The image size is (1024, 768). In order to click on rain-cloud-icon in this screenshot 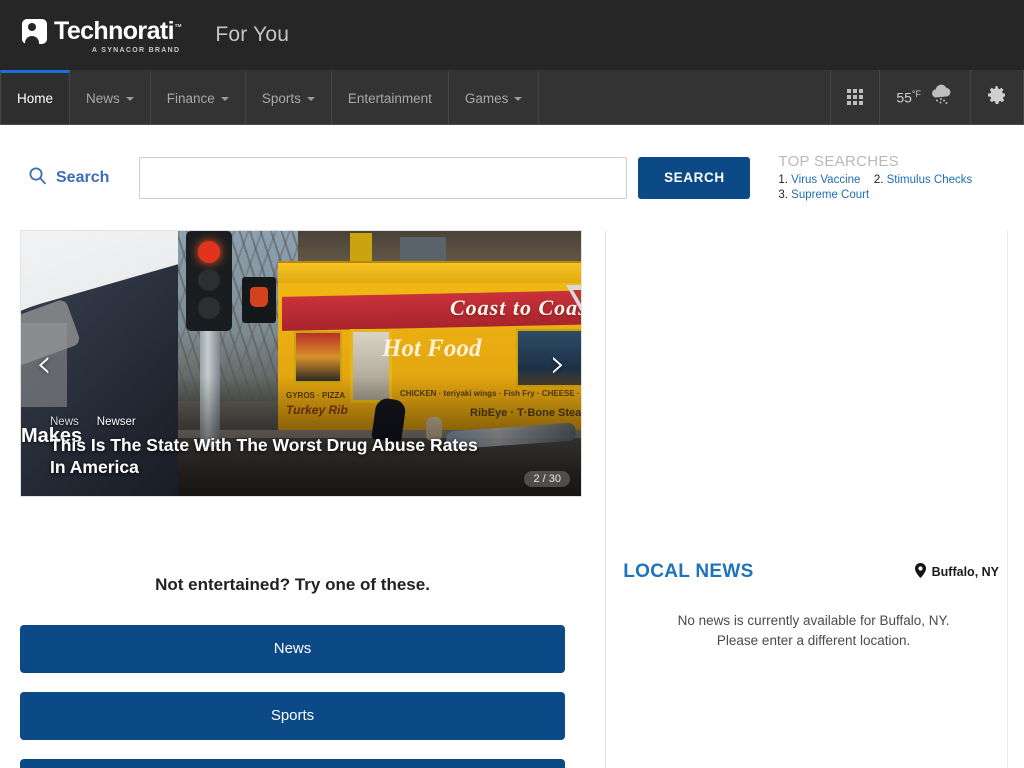, I will do `click(941, 97)`.